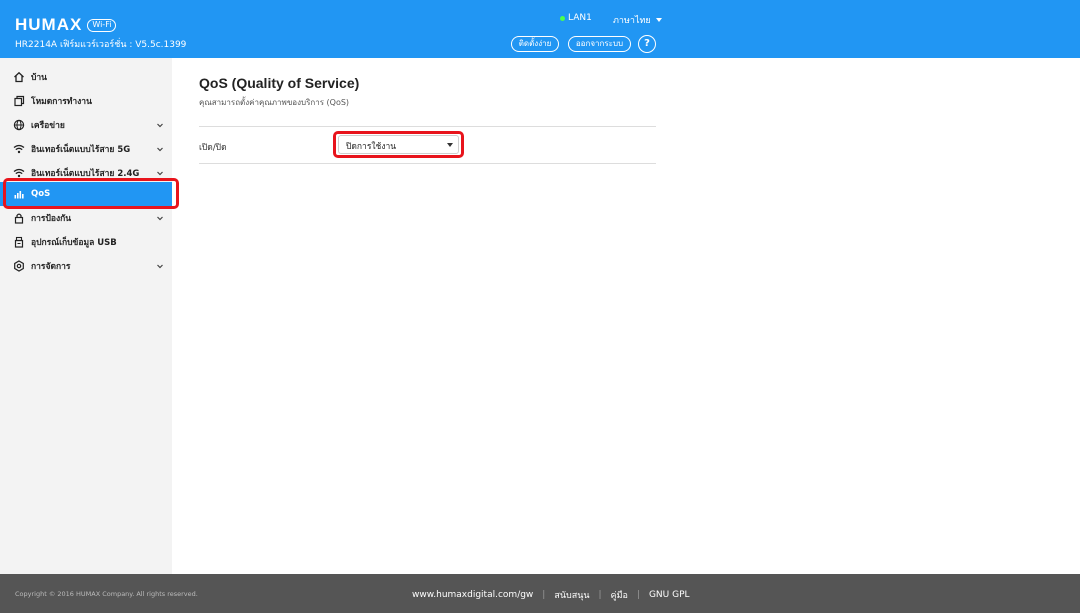 The height and width of the screenshot is (613, 1080). What do you see at coordinates (91, 193) in the screenshot?
I see `qos-highlight-box` at bounding box center [91, 193].